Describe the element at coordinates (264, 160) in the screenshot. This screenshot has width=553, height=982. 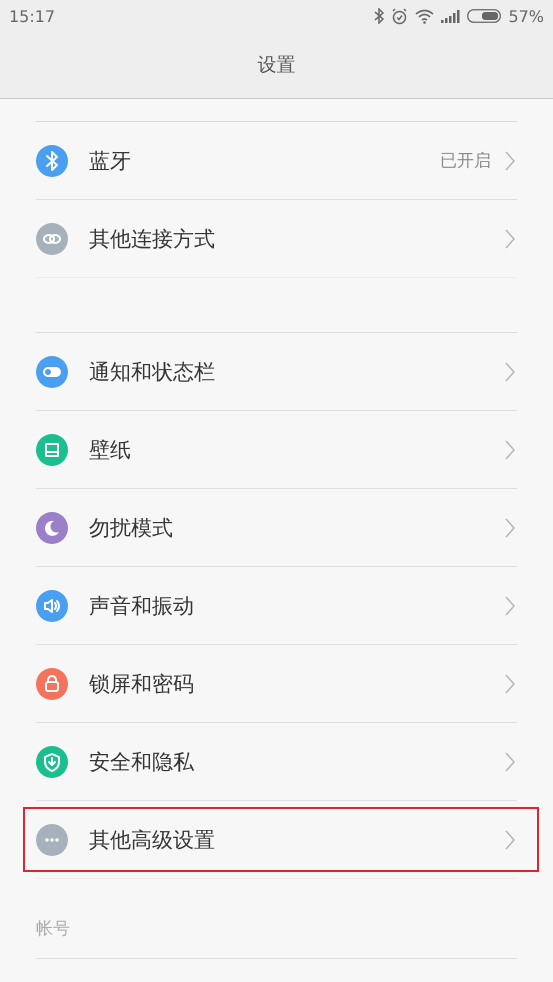
I see `setting-label: 蓝牙` at that location.